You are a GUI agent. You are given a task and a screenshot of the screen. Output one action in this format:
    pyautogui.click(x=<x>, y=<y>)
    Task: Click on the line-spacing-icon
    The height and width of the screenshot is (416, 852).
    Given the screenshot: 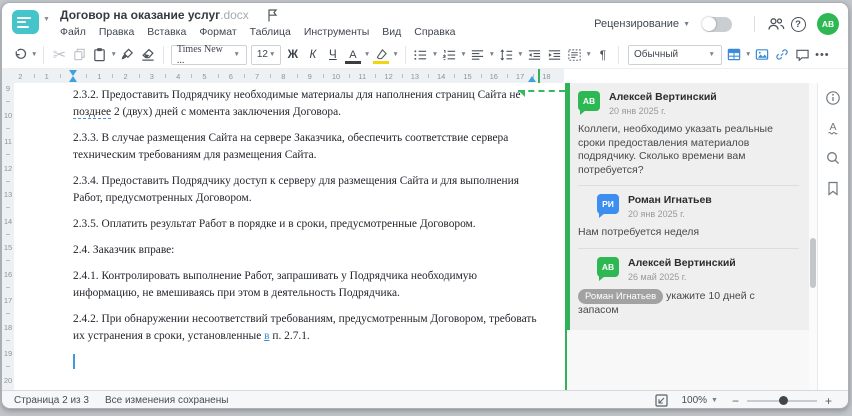 What is the action you would take?
    pyautogui.click(x=506, y=55)
    